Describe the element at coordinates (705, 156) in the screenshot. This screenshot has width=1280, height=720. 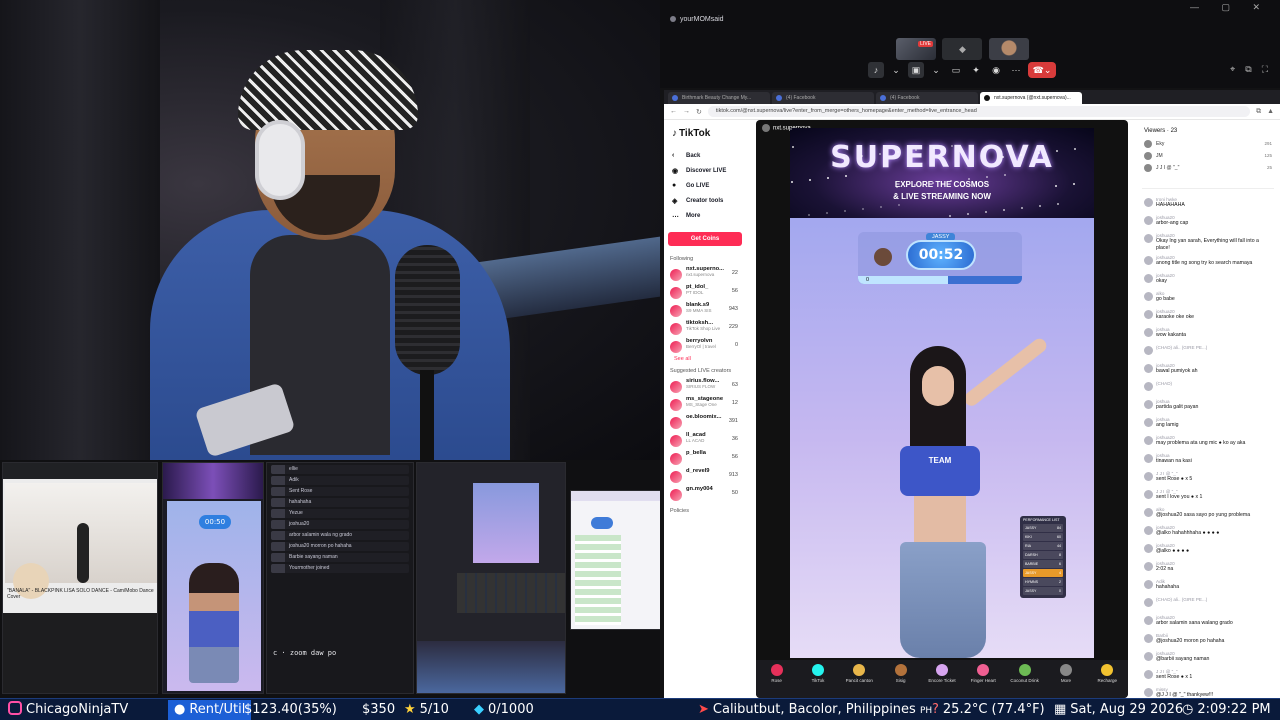
I see `nav-item-back: ‹ Back` at that location.